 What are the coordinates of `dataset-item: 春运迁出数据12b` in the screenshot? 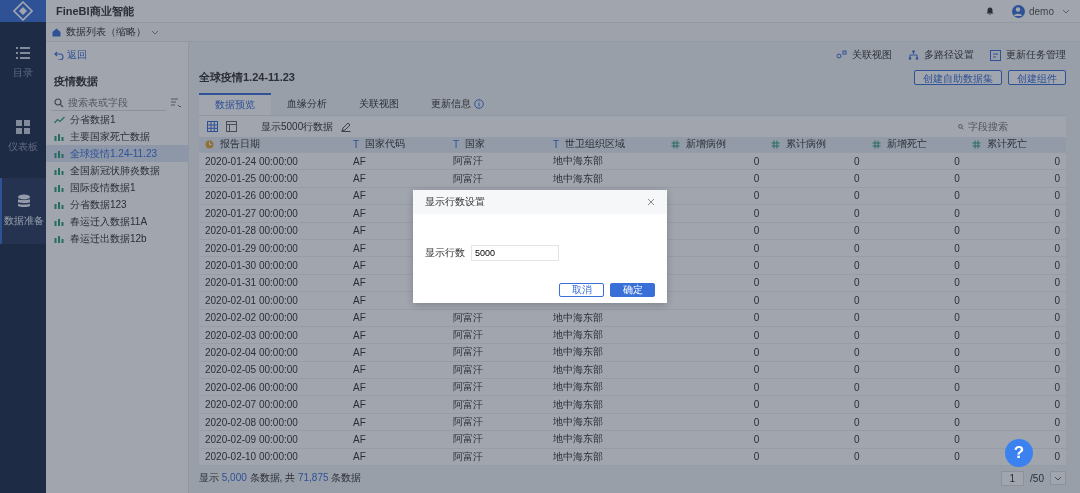 It's located at (117, 238).